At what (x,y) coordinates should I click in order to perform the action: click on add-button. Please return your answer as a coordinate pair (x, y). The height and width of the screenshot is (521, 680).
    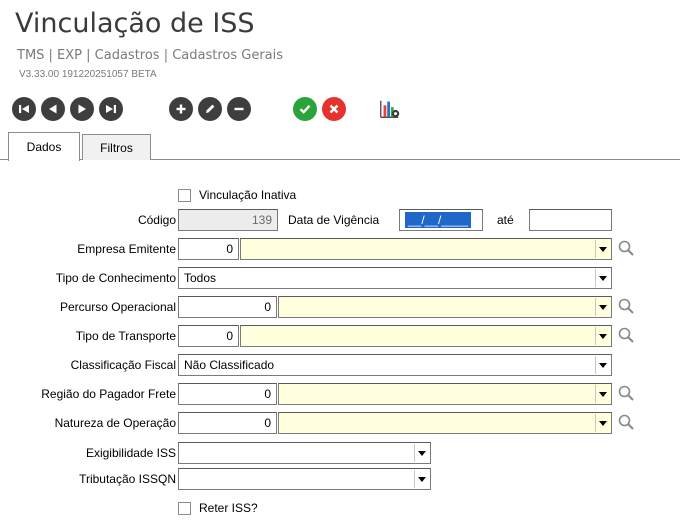
    Looking at the image, I should click on (181, 109).